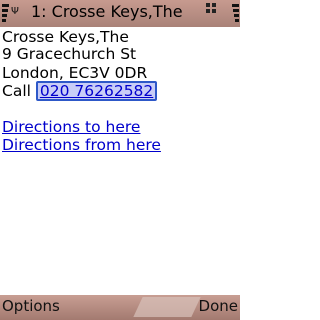 Image resolution: width=320 pixels, height=320 pixels. What do you see at coordinates (5, 13) in the screenshot?
I see `signal-strength-icon` at bounding box center [5, 13].